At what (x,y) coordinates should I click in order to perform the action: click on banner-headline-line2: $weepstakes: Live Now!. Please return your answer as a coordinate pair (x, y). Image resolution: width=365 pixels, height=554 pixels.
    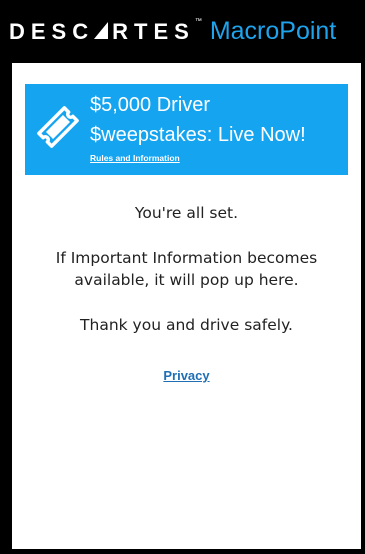
    Looking at the image, I should click on (198, 135).